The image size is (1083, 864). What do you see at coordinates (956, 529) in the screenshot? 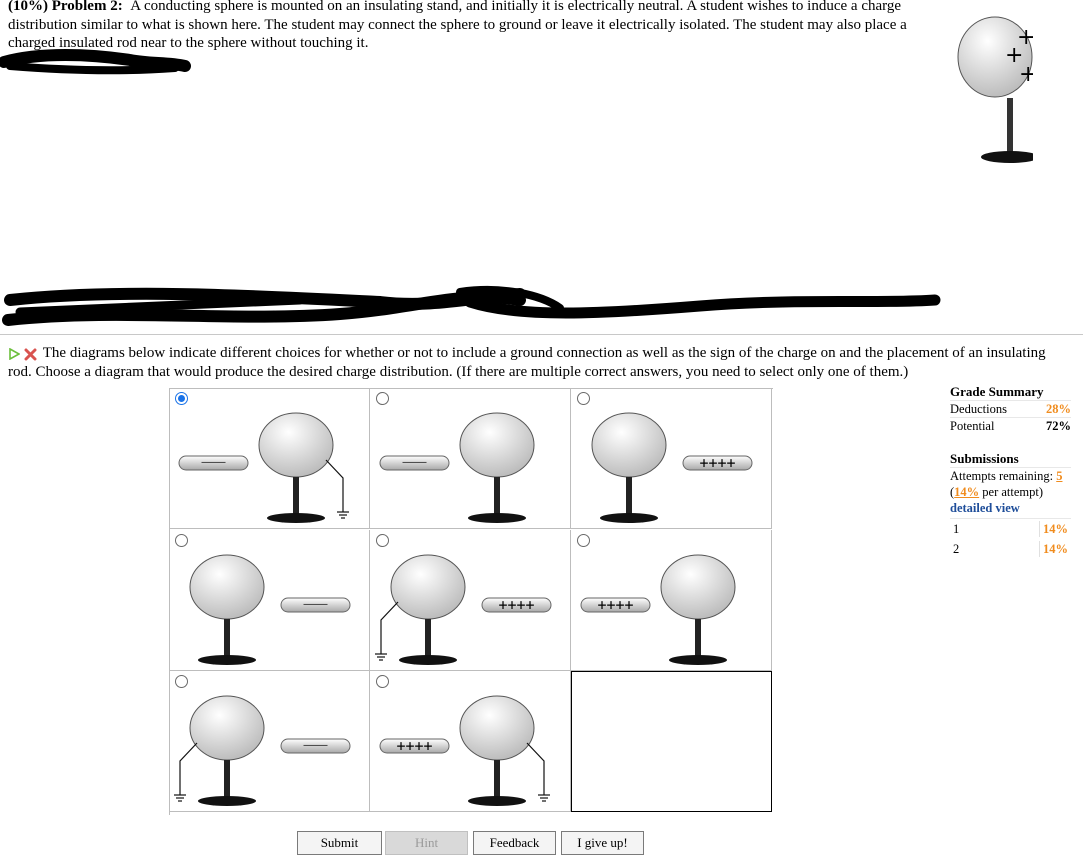
I see `attempt-number: 1` at bounding box center [956, 529].